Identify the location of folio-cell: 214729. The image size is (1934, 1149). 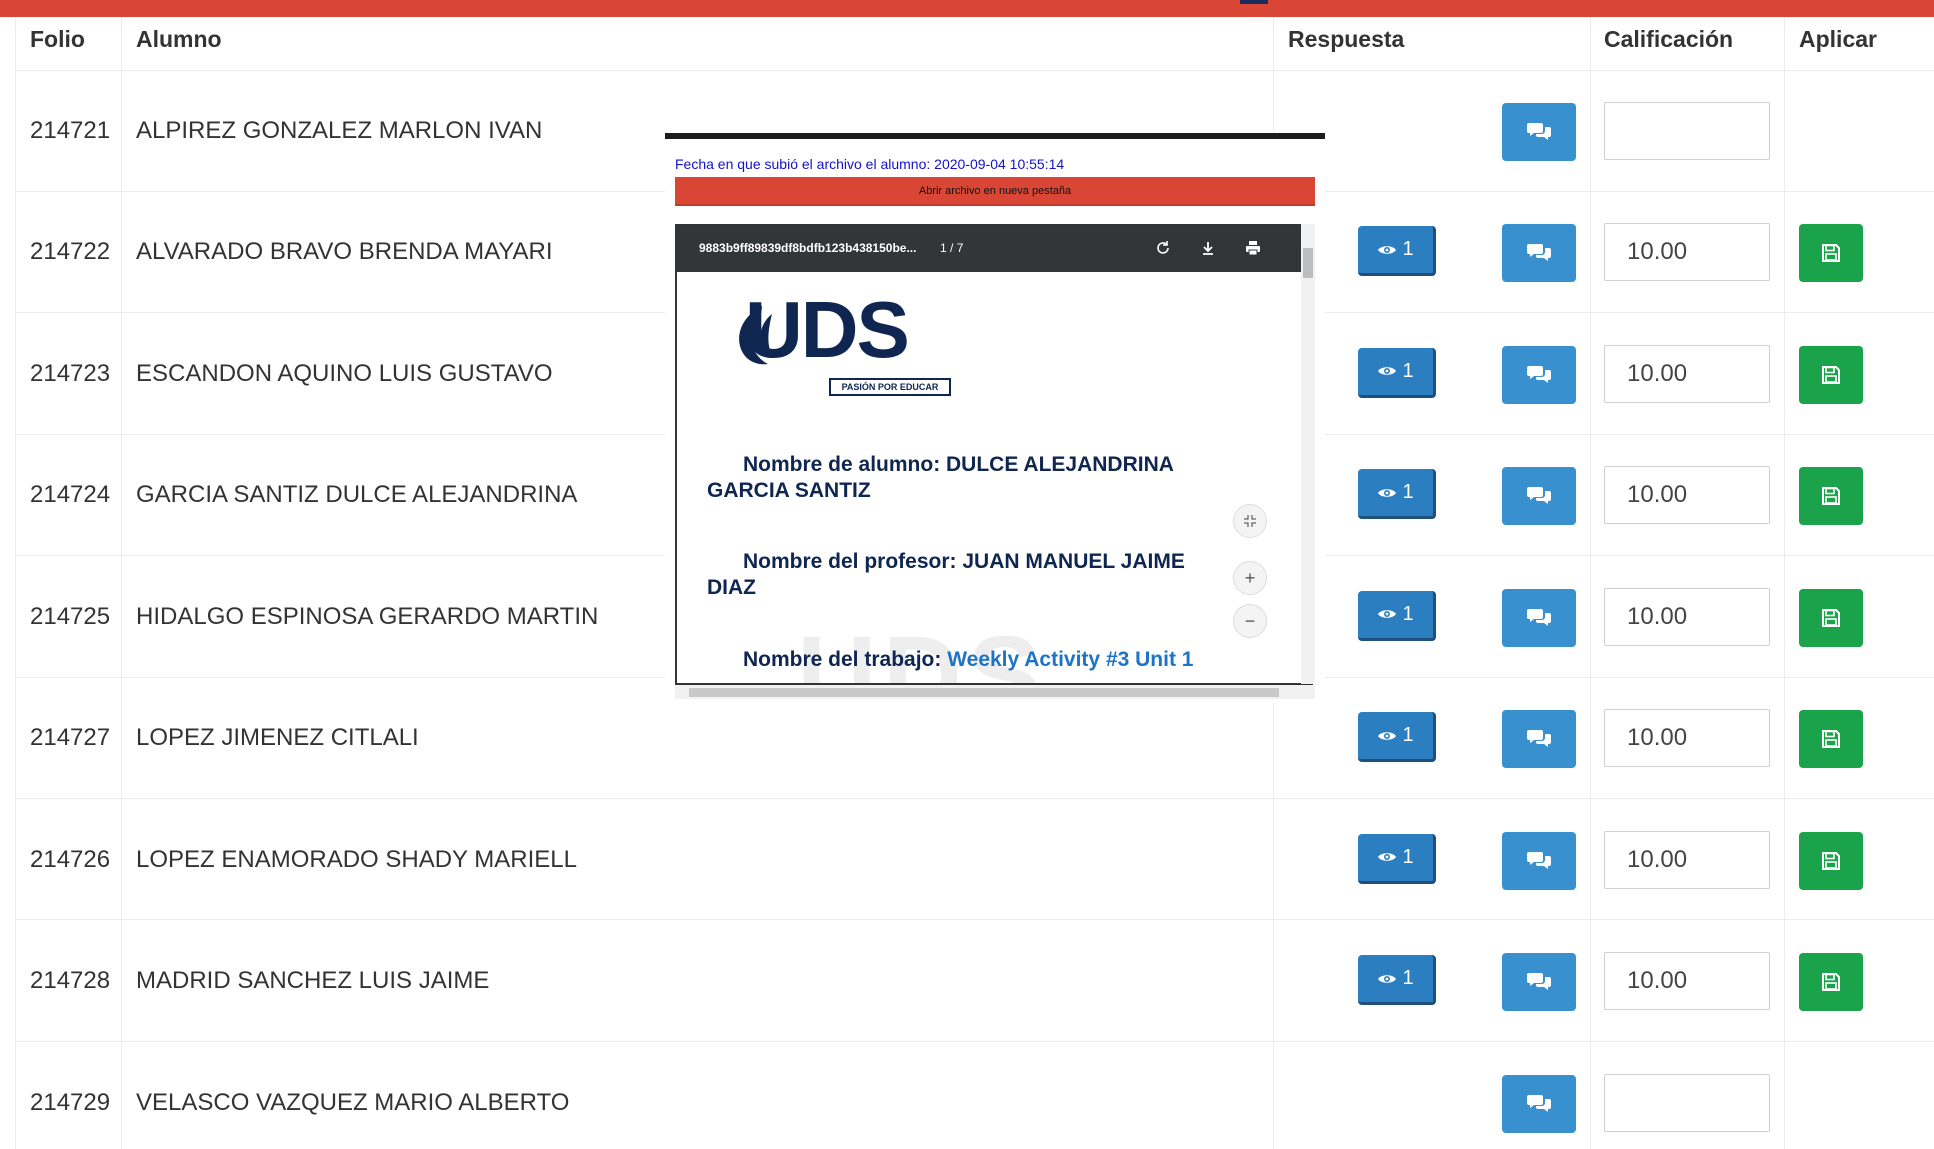
(70, 1102).